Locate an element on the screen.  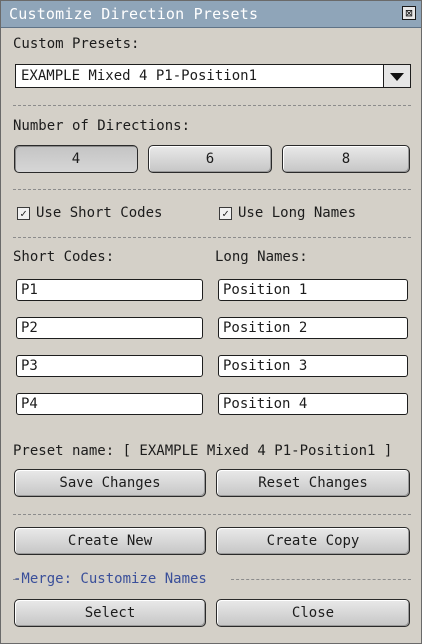
select-button: Select is located at coordinates (110, 613).